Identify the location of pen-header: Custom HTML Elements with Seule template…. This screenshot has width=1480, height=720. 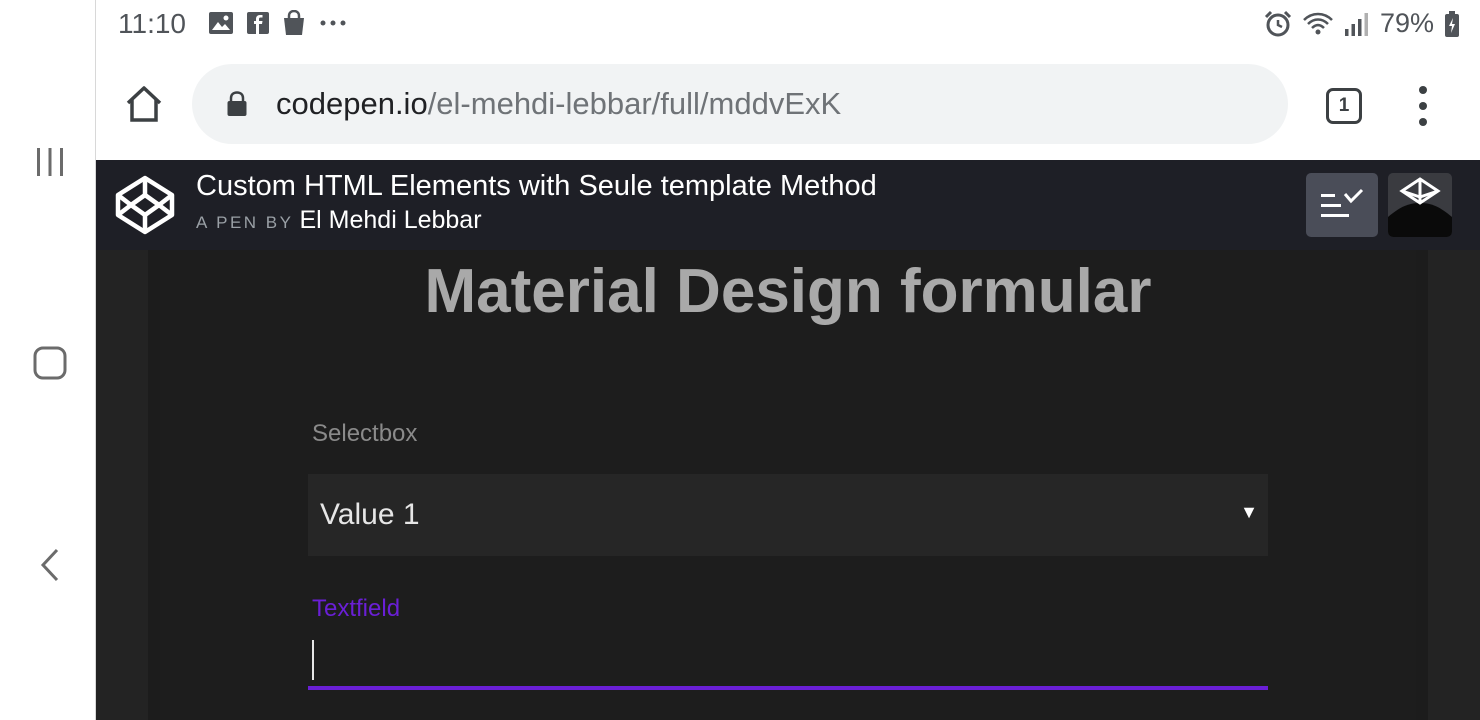
(788, 205).